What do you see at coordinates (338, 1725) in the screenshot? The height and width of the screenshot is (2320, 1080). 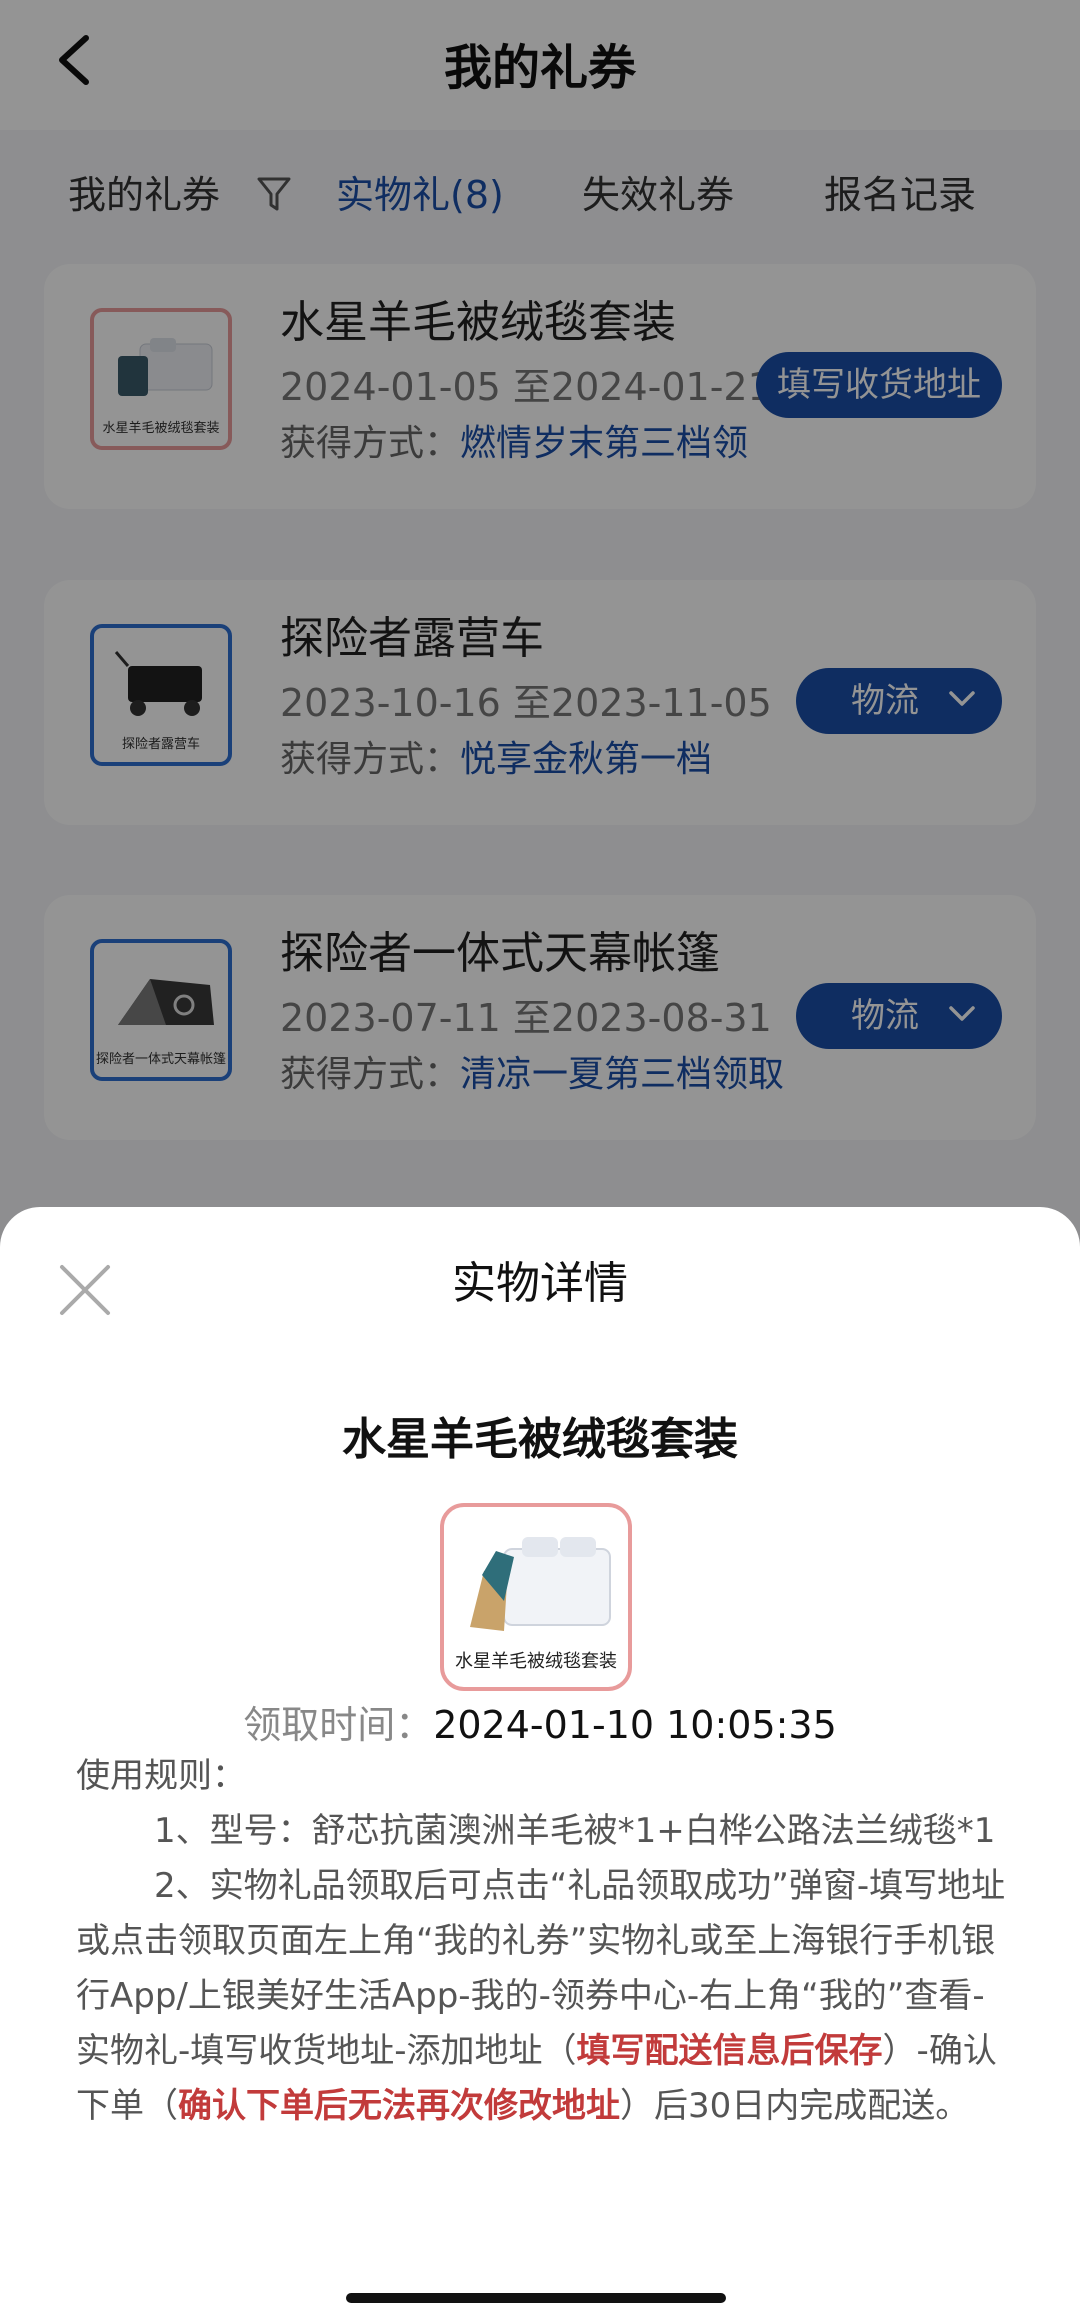 I see `claim-time-label: 领取时间：` at bounding box center [338, 1725].